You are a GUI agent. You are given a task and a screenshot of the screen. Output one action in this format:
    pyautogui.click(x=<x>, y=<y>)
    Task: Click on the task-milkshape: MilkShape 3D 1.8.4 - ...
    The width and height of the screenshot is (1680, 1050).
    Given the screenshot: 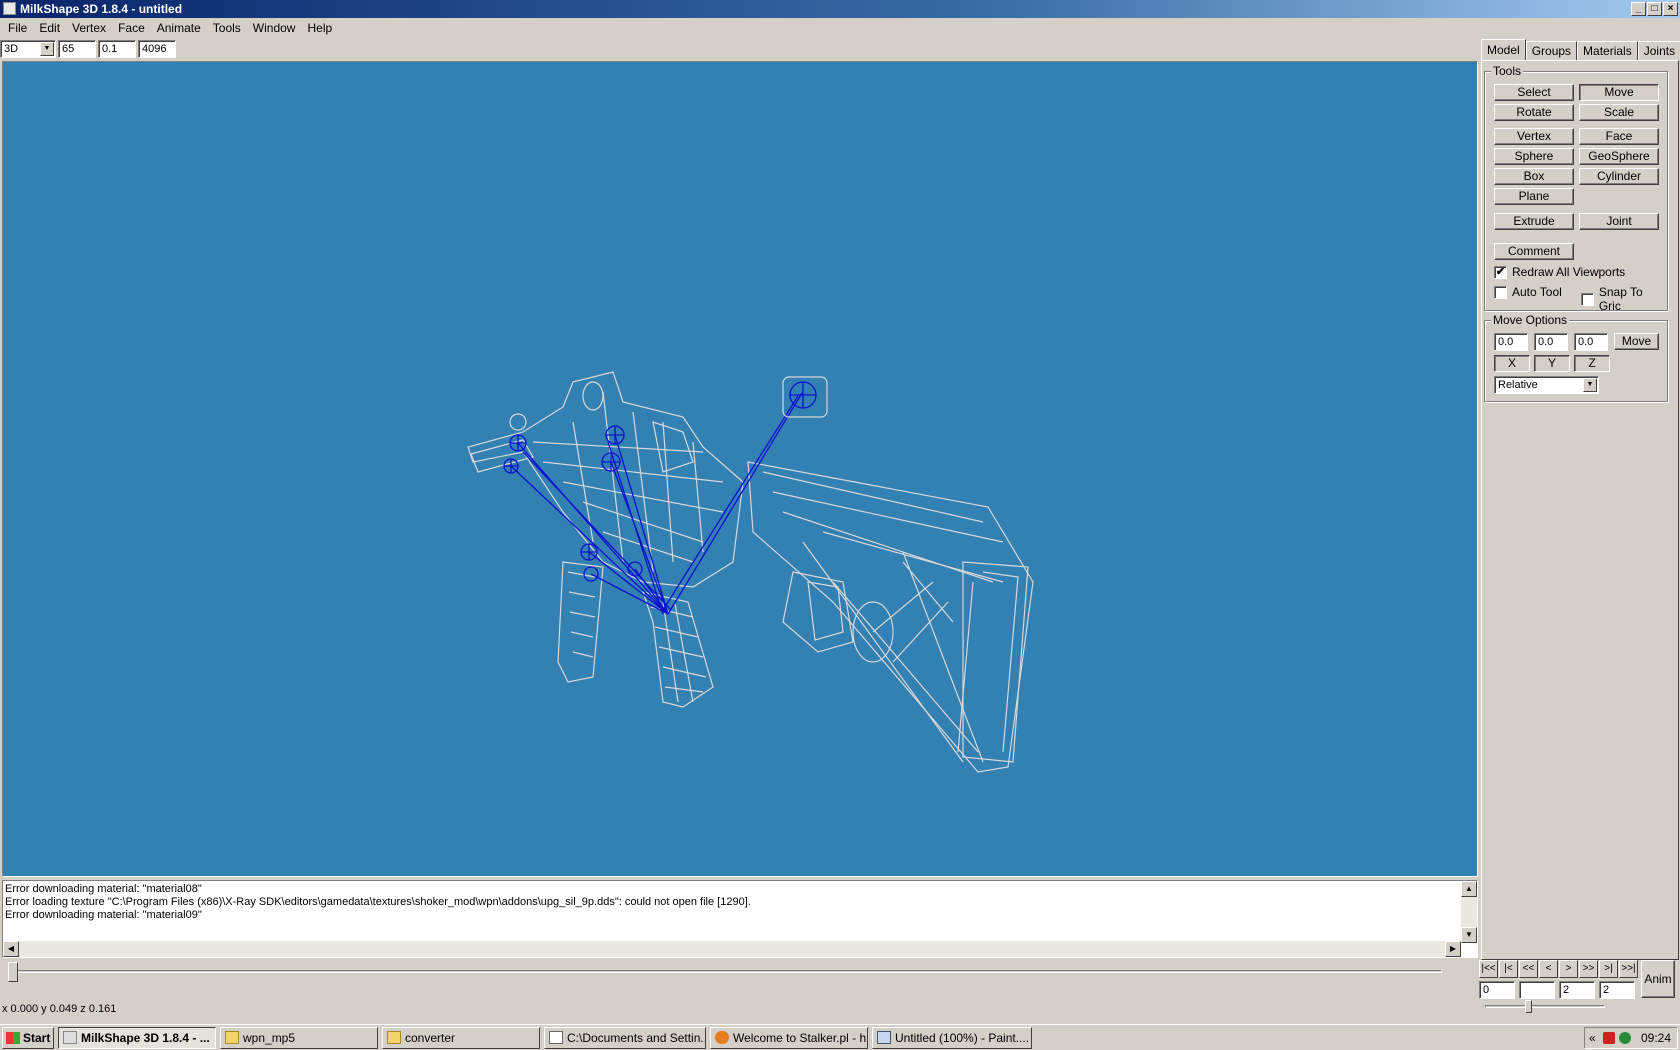 What is the action you would take?
    pyautogui.click(x=137, y=1038)
    